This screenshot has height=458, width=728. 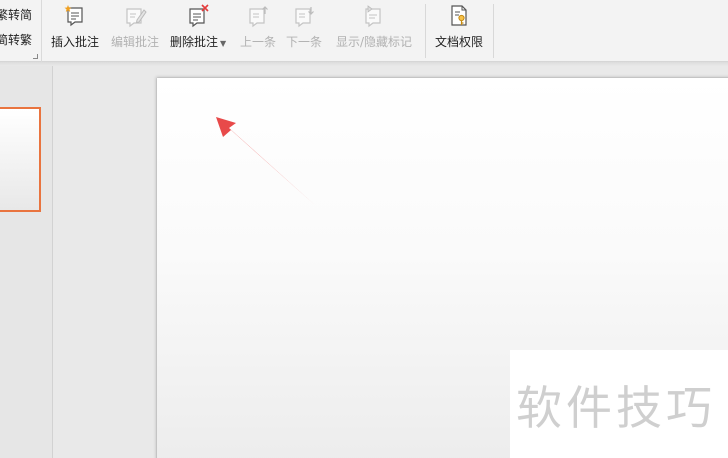 What do you see at coordinates (459, 15) in the screenshot?
I see `document-key-icon` at bounding box center [459, 15].